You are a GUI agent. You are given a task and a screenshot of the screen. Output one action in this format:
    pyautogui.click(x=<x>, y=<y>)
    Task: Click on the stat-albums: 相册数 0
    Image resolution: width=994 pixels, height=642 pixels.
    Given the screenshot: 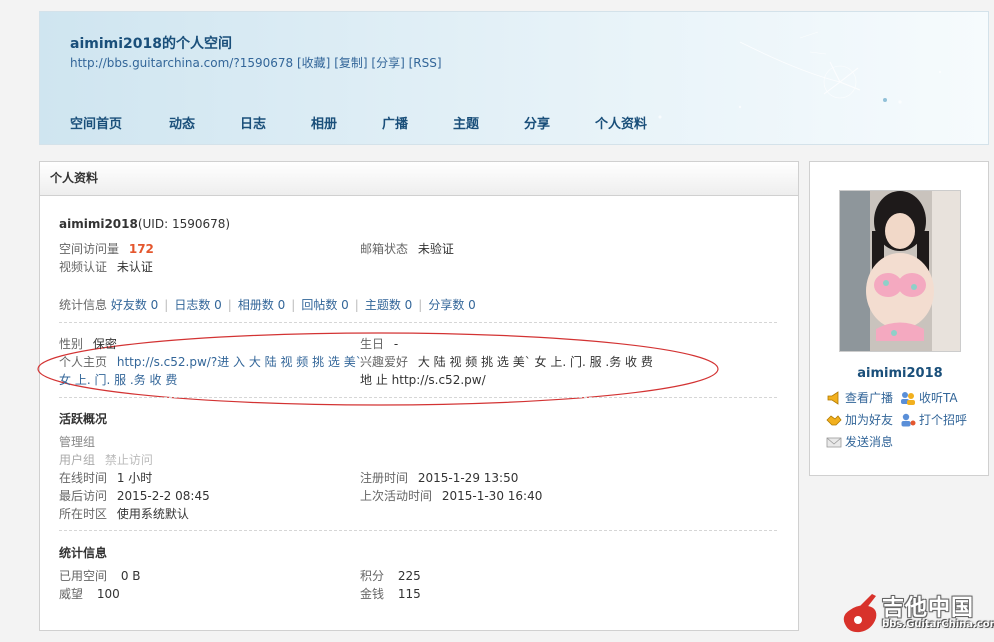 What is the action you would take?
    pyautogui.click(x=261, y=305)
    